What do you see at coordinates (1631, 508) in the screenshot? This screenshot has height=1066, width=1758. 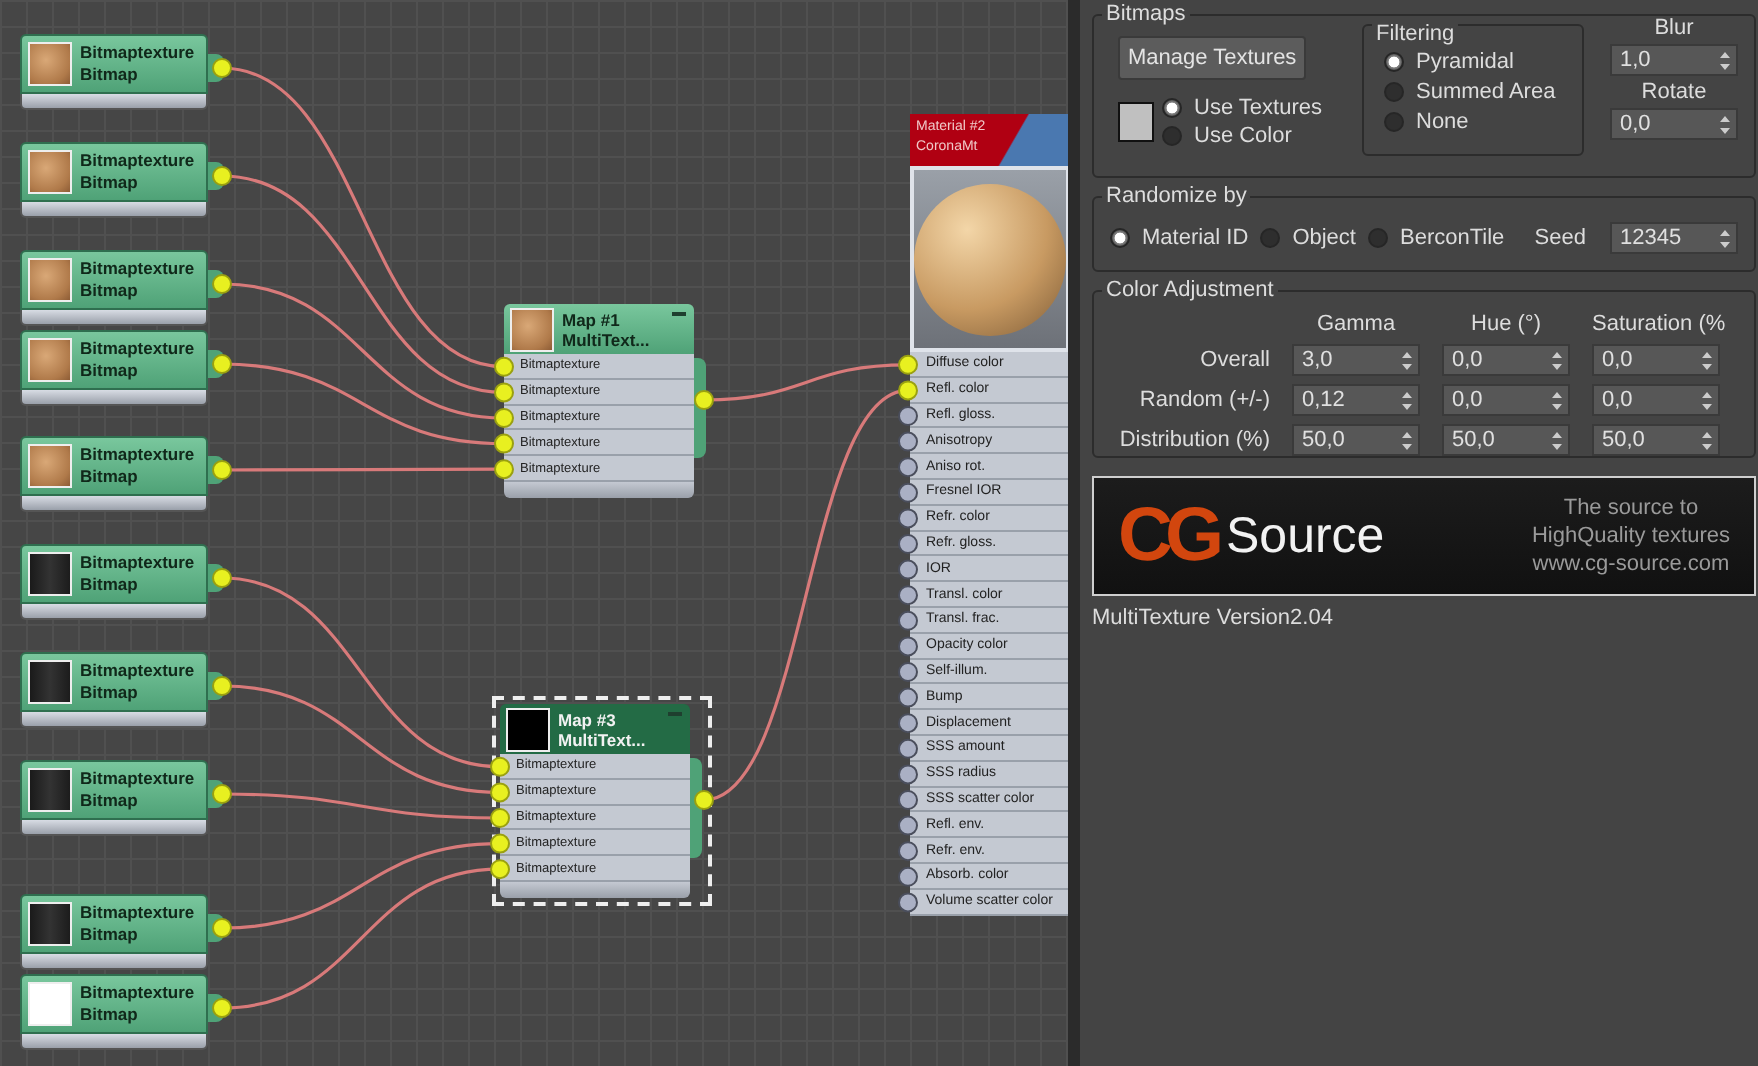 I see `tagline-line: The source to` at bounding box center [1631, 508].